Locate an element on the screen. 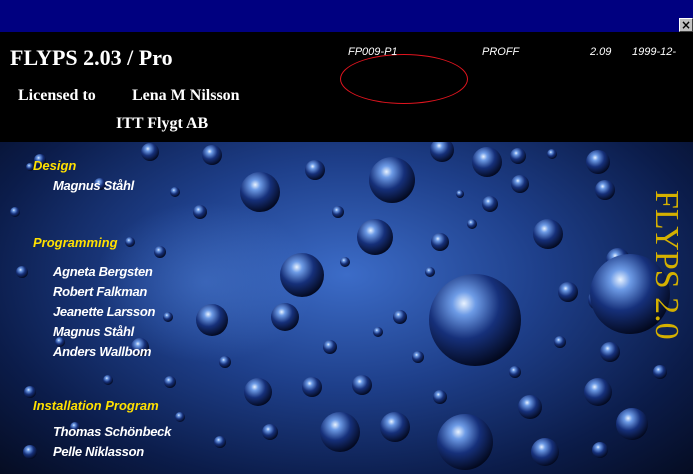 This screenshot has height=474, width=693. design-credit-name: Magnus Ståhl is located at coordinates (93, 185).